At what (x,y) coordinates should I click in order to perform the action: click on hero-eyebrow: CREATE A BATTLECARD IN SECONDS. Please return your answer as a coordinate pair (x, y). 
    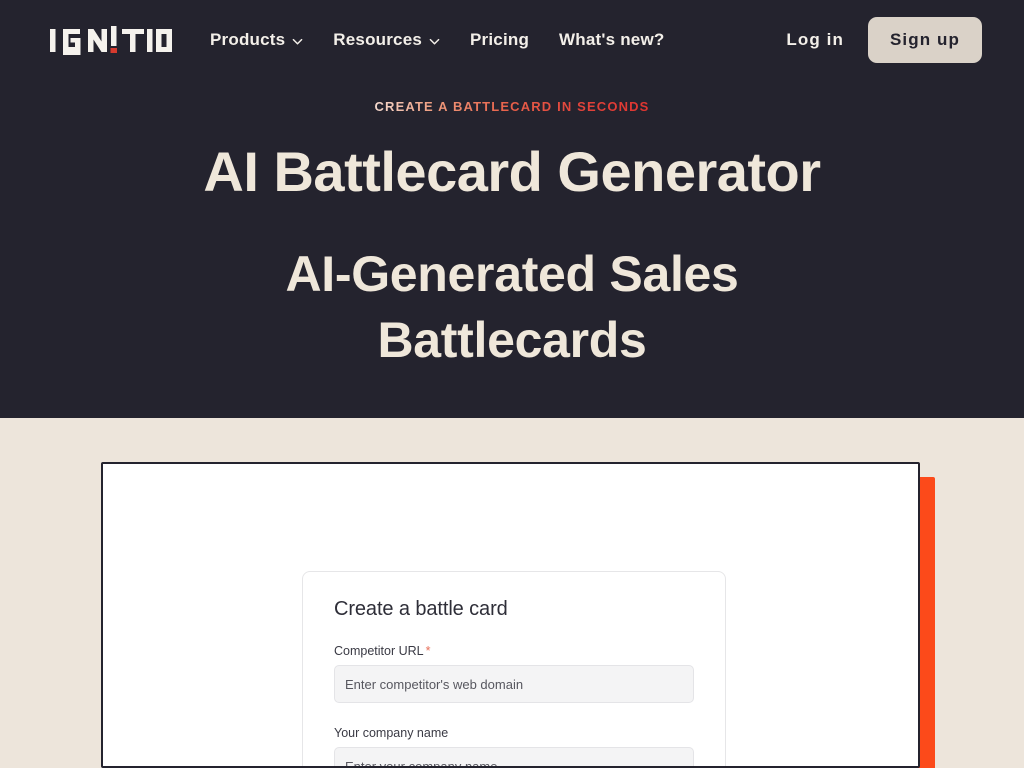
    Looking at the image, I should click on (512, 106).